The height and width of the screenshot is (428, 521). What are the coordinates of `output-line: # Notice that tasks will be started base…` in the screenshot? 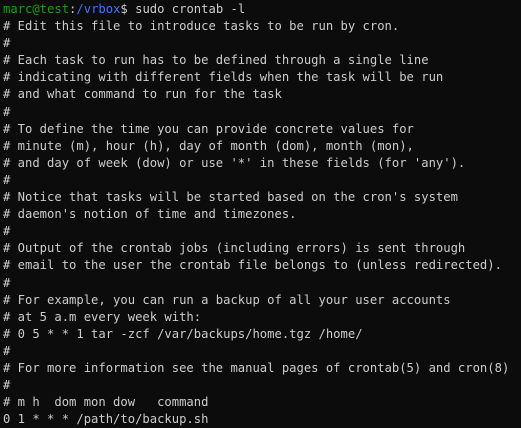 It's located at (230, 197).